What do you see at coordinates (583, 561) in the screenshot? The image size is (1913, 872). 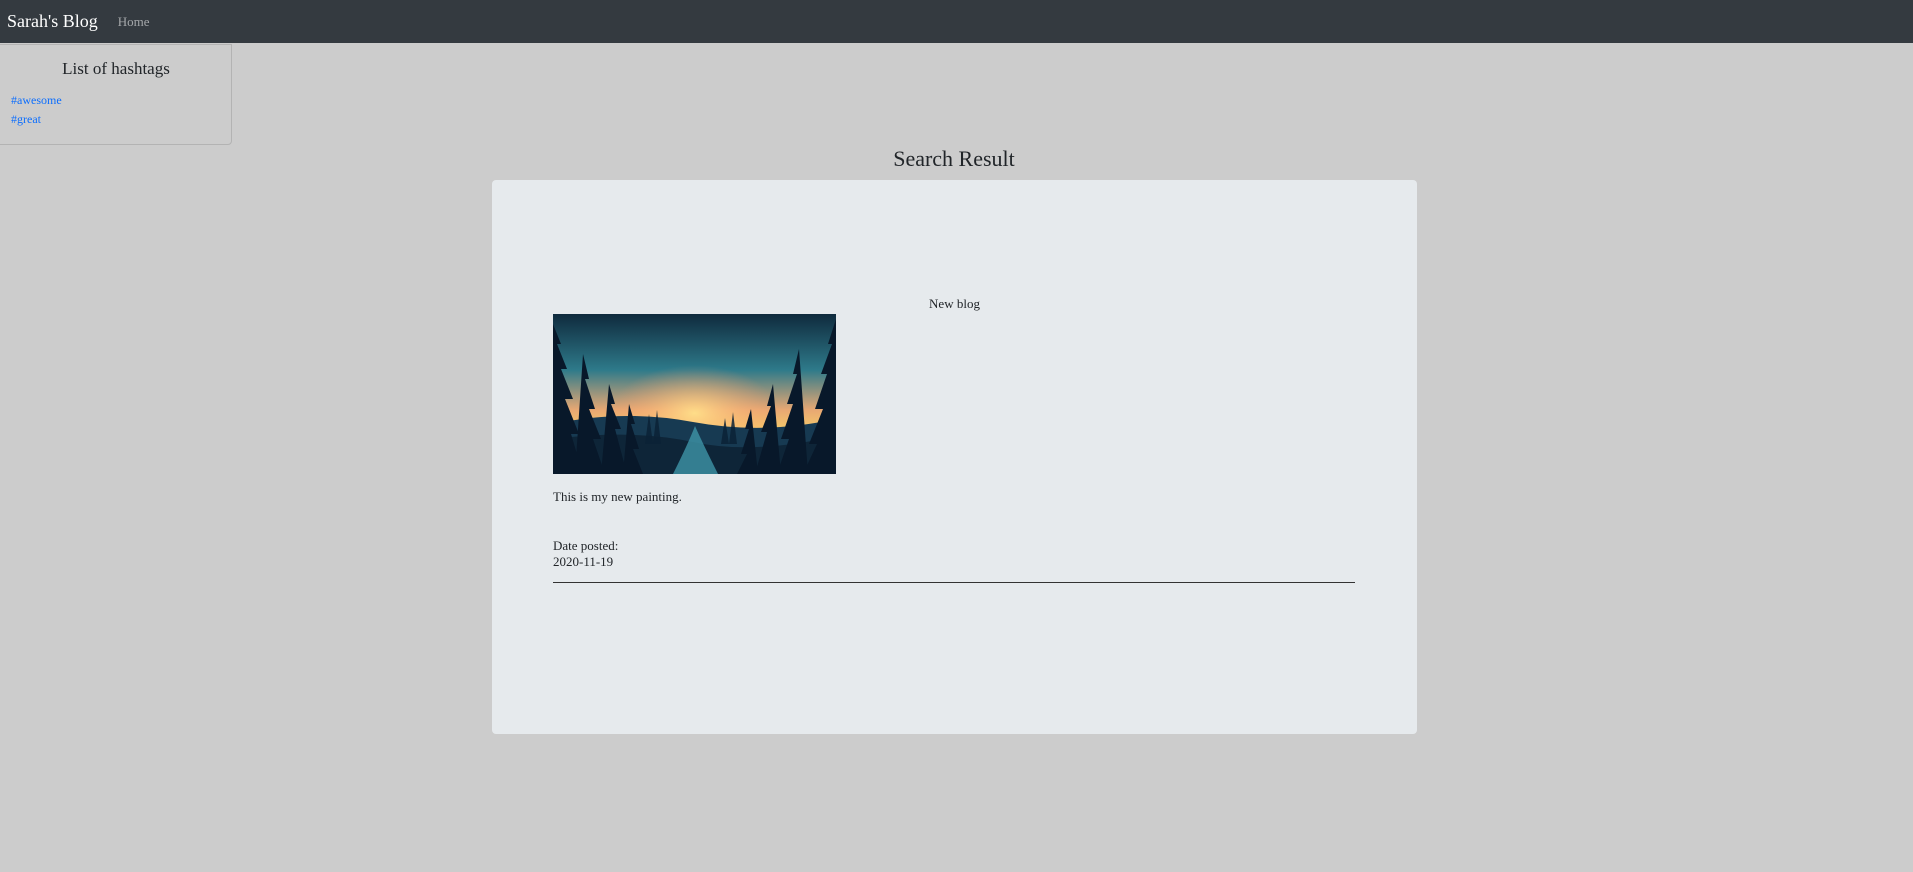 I see `post-date: 2020-11-19` at bounding box center [583, 561].